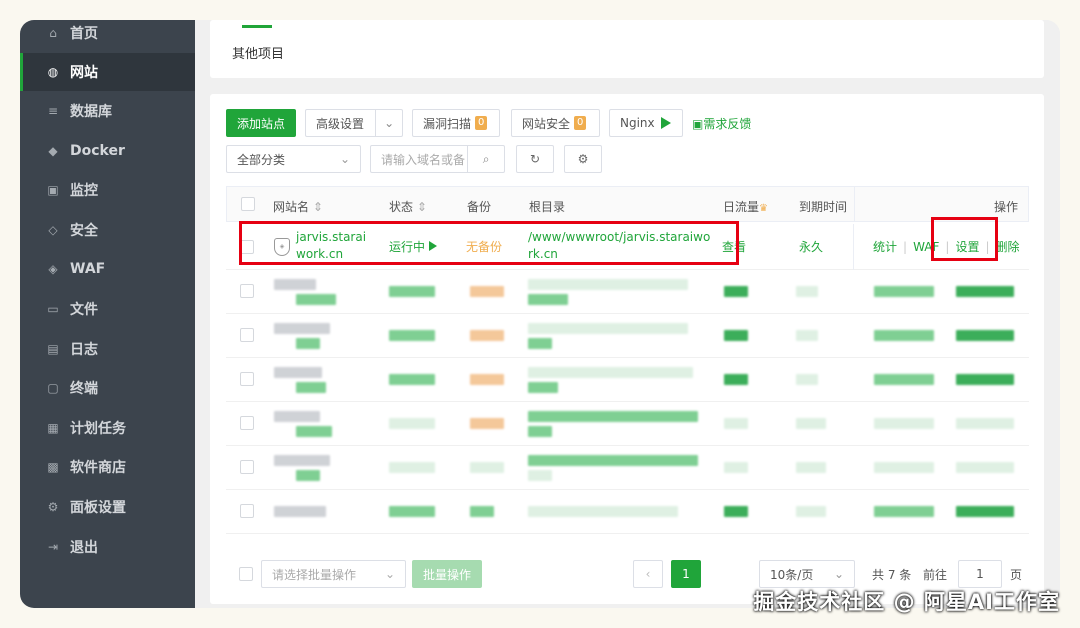  Describe the element at coordinates (84, 310) in the screenshot. I see `sidebar-item-label: 文件` at that location.